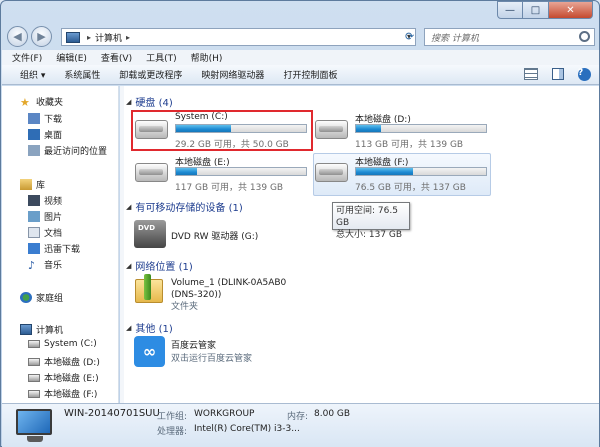 Image resolution: width=600 pixels, height=447 pixels. What do you see at coordinates (164, 267) in the screenshot?
I see `group-title: 网络位置 (1)` at bounding box center [164, 267].